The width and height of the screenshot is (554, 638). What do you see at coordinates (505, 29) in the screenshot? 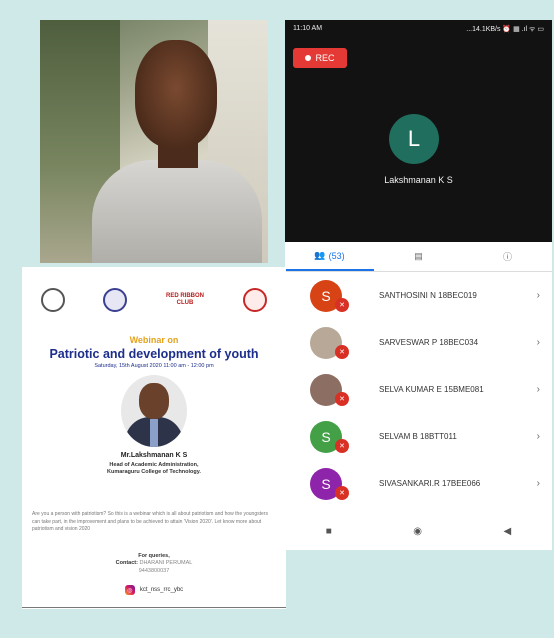
I see `status-network: ...14.1KB/s ⏰ ▦ .ıl ᯤ ▭` at bounding box center [505, 29].